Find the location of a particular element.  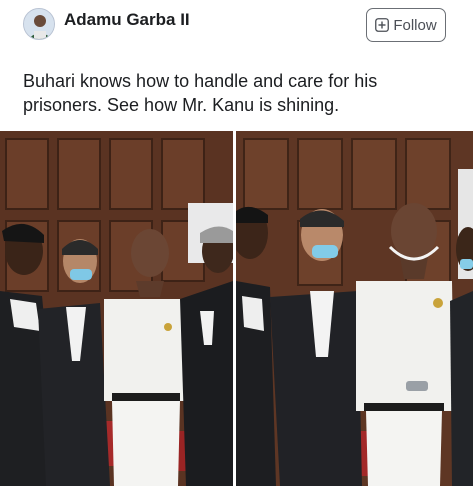

follow-button: Follow is located at coordinates (406, 25).